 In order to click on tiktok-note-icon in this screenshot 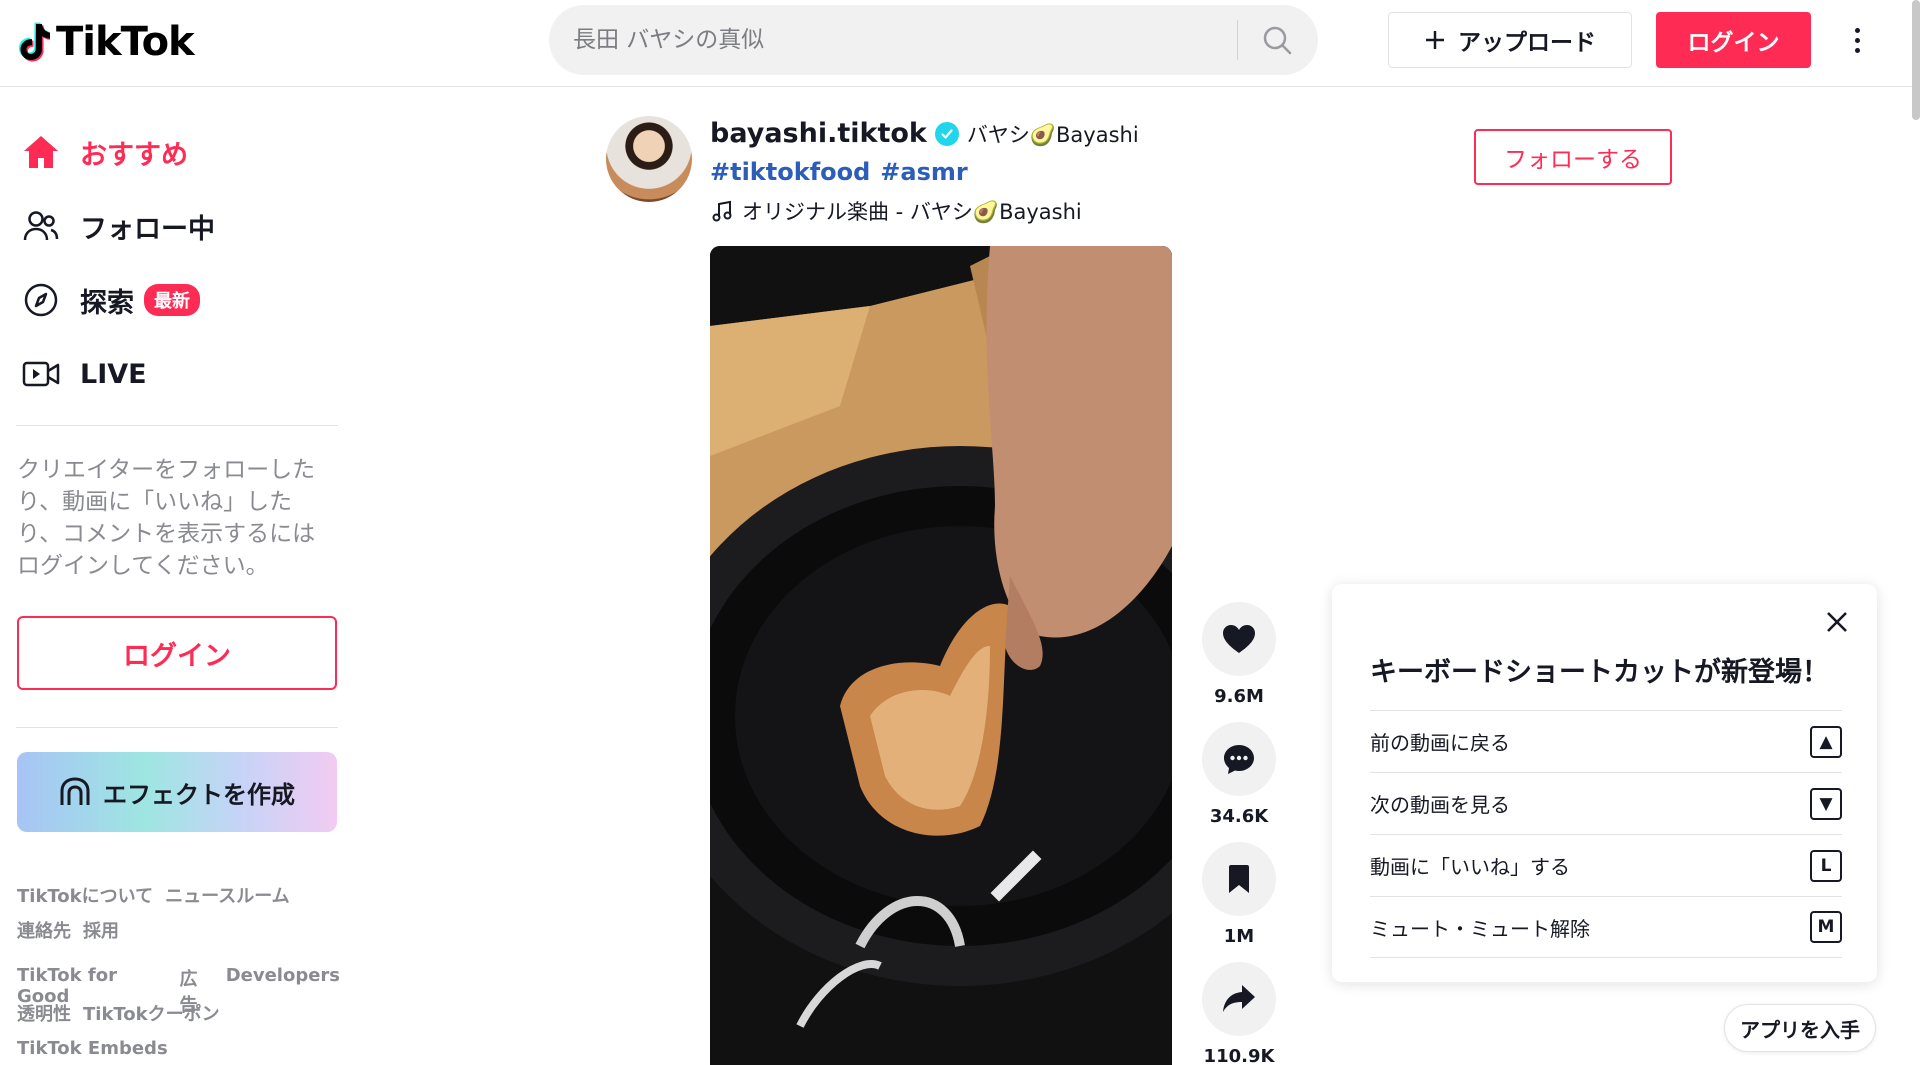, I will do `click(34, 42)`.